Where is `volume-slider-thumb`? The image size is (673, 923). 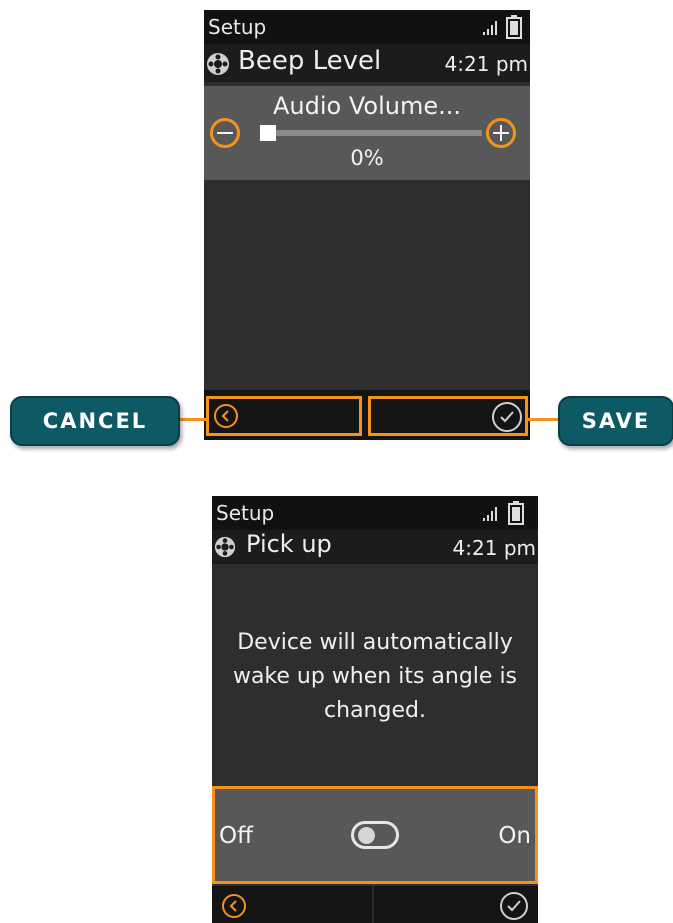
volume-slider-thumb is located at coordinates (268, 133).